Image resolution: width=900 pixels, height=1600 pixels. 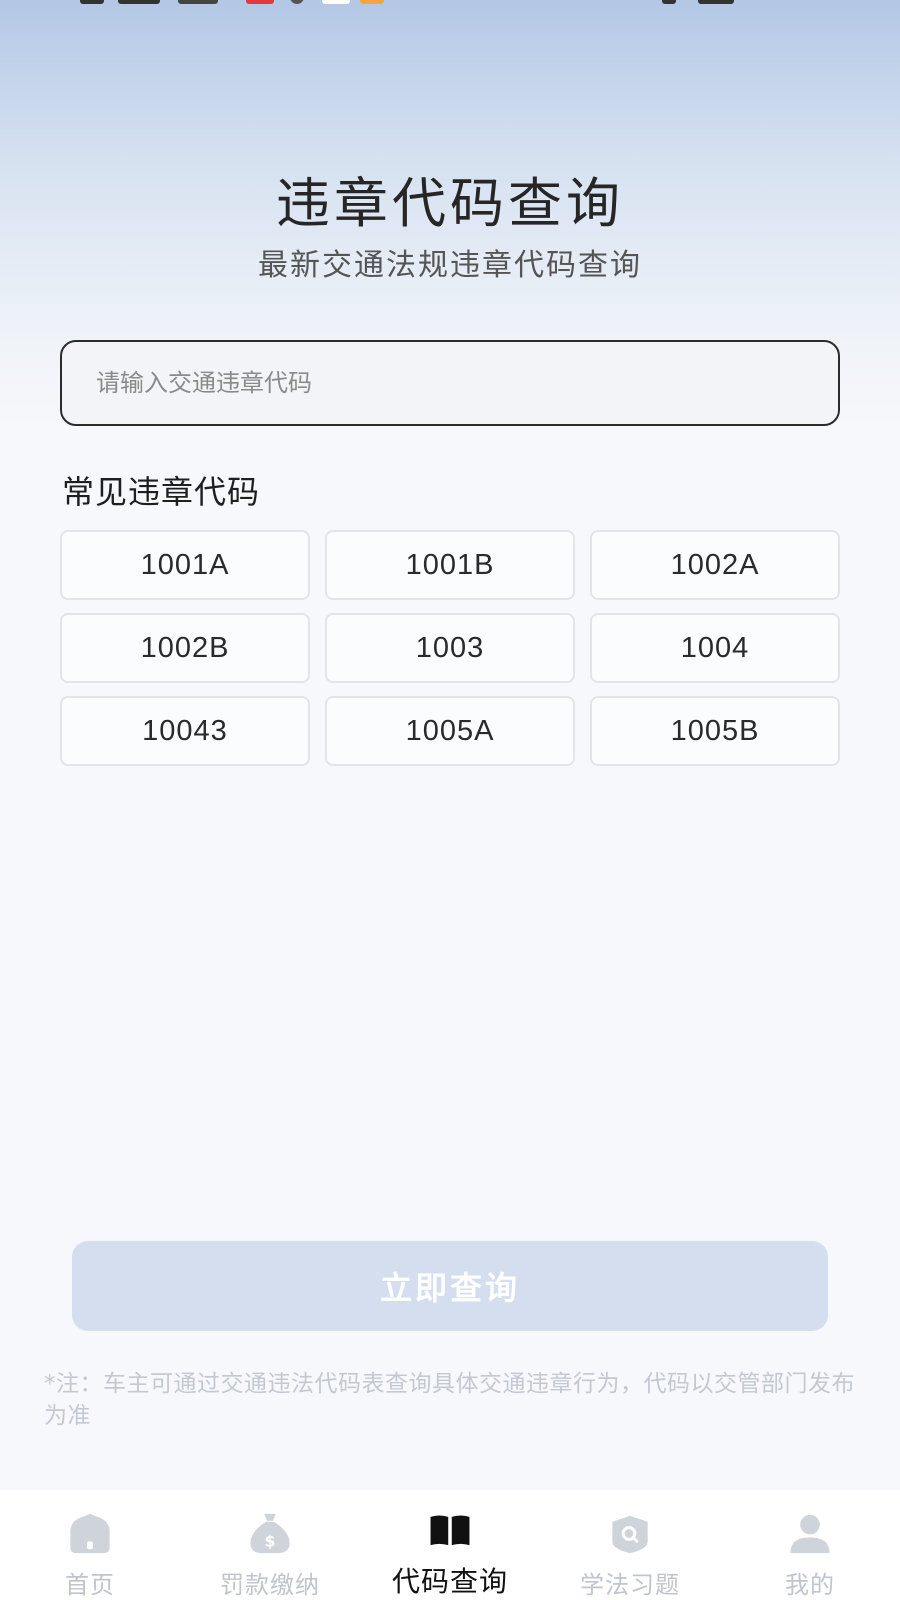 I want to click on alarm-icon, so click(x=669, y=2).